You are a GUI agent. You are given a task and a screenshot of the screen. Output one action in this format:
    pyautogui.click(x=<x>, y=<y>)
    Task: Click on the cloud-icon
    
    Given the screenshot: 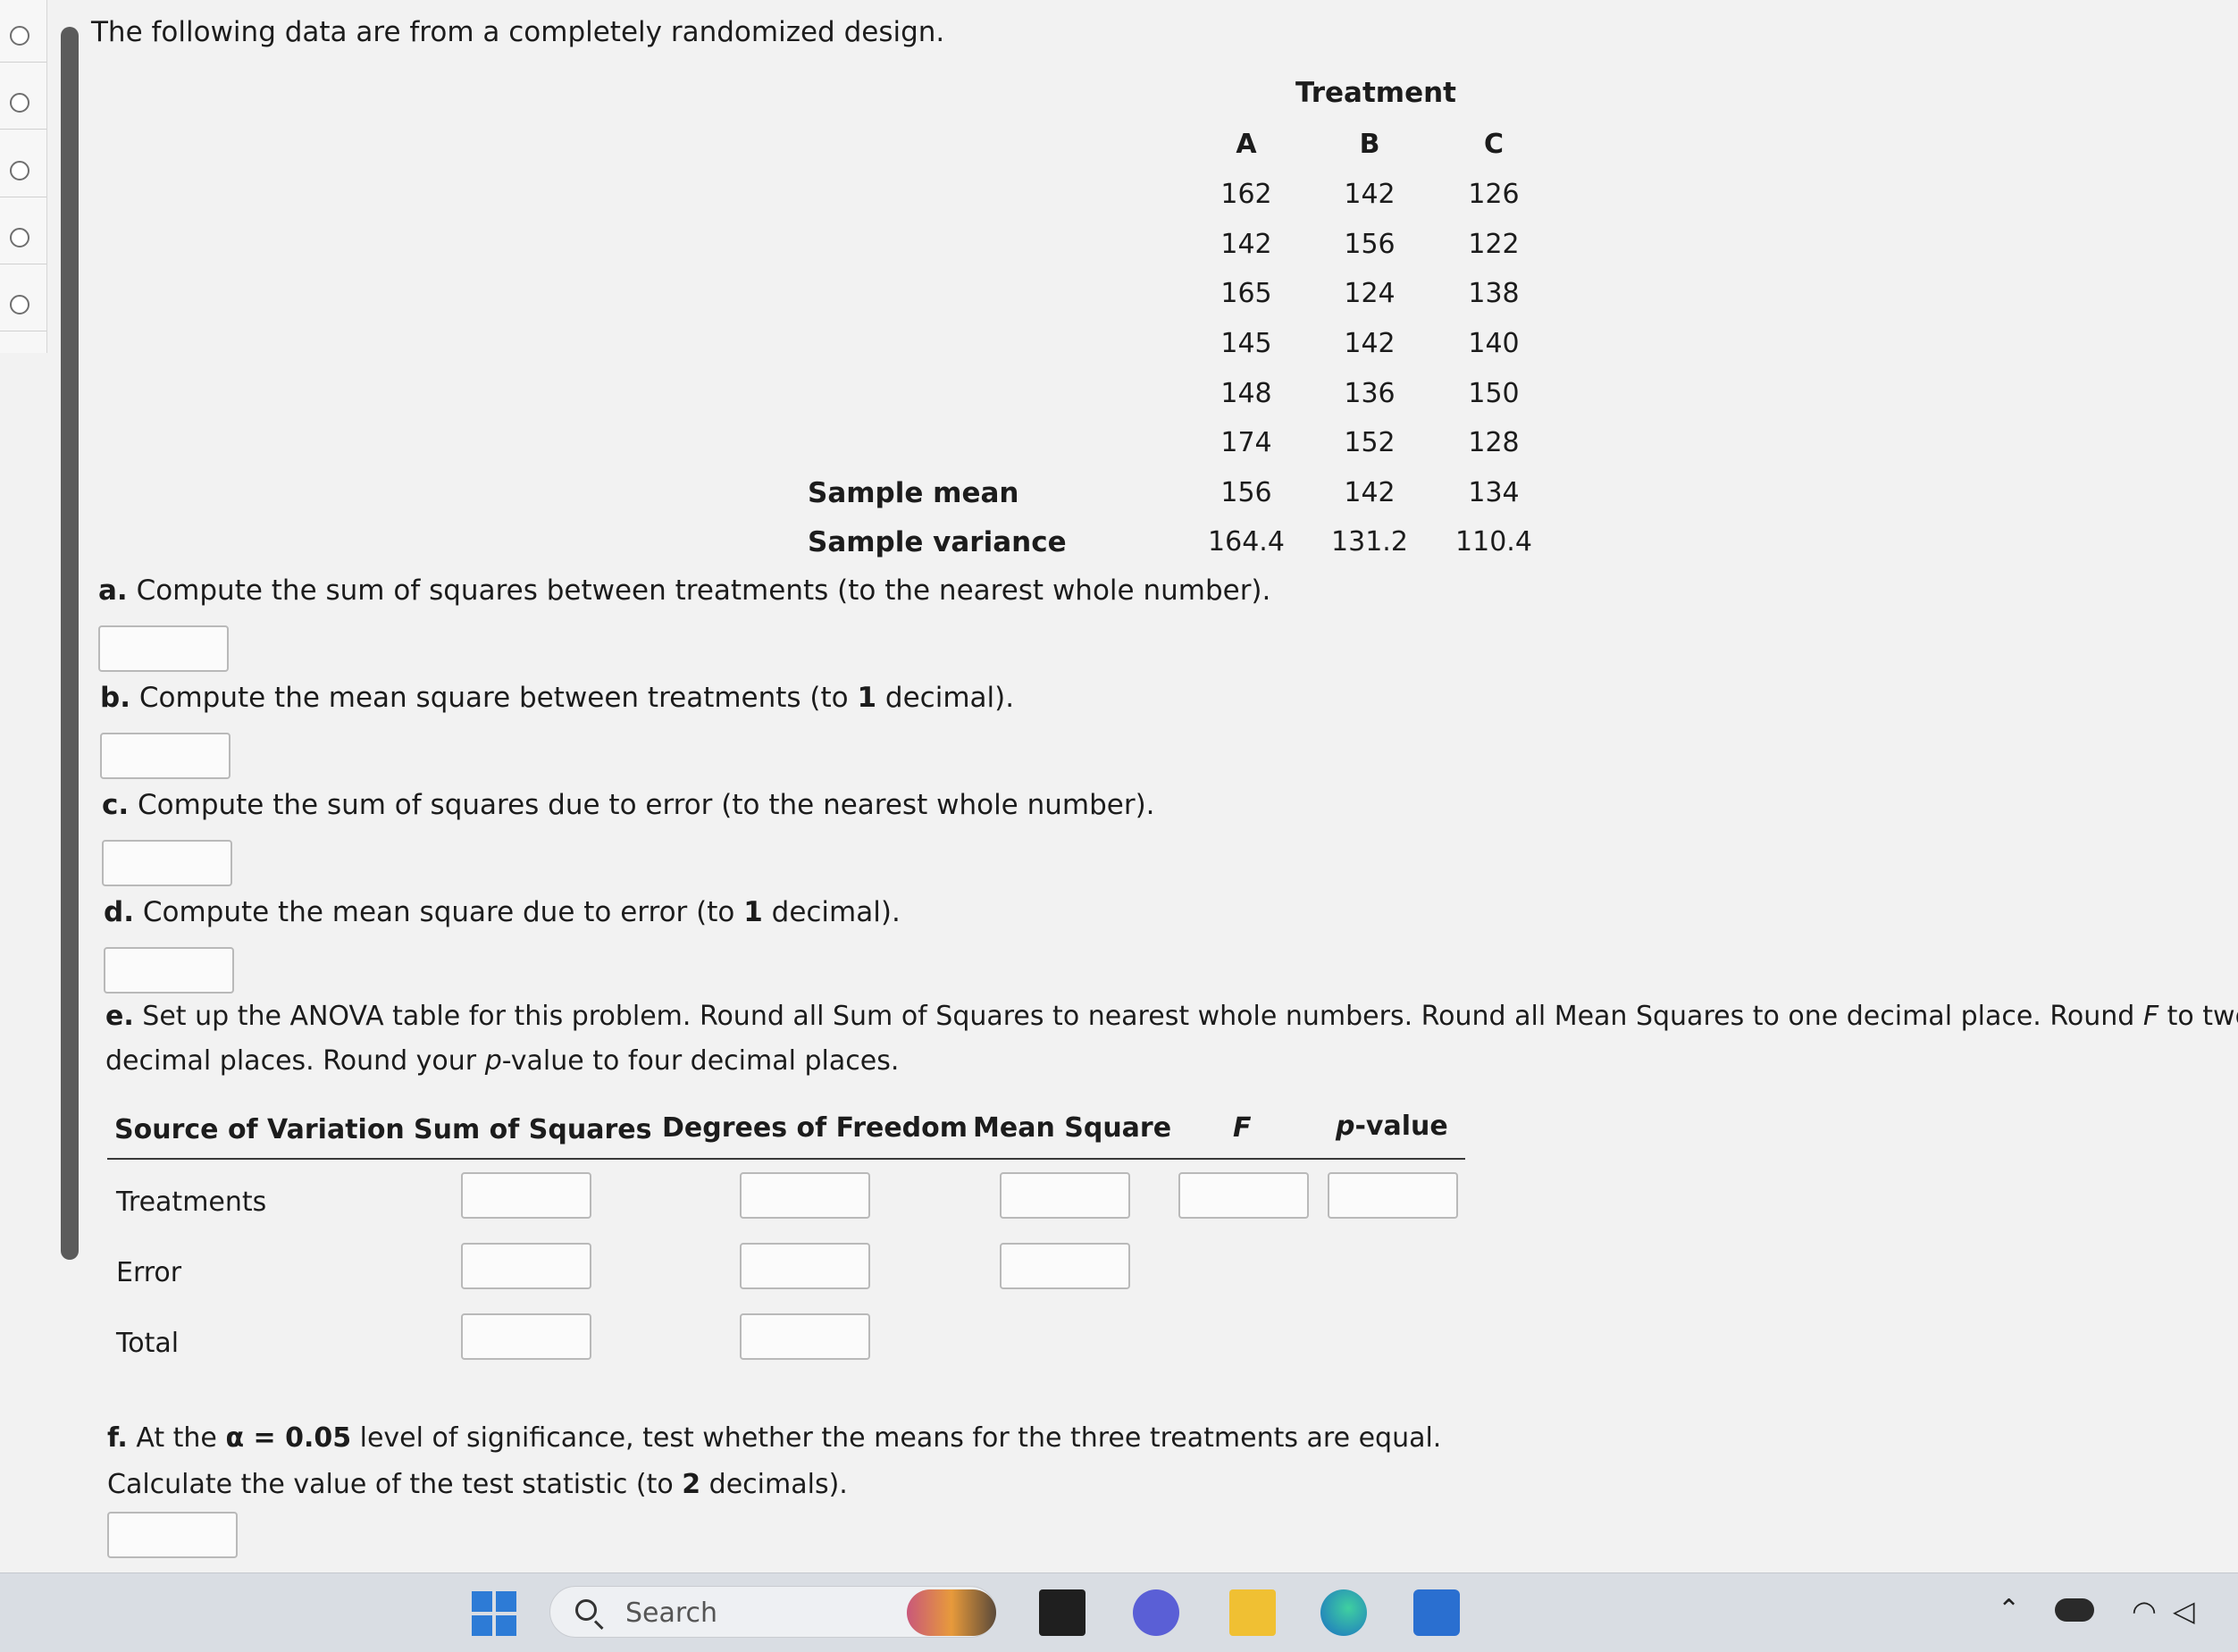 What is the action you would take?
    pyautogui.click(x=2074, y=1610)
    